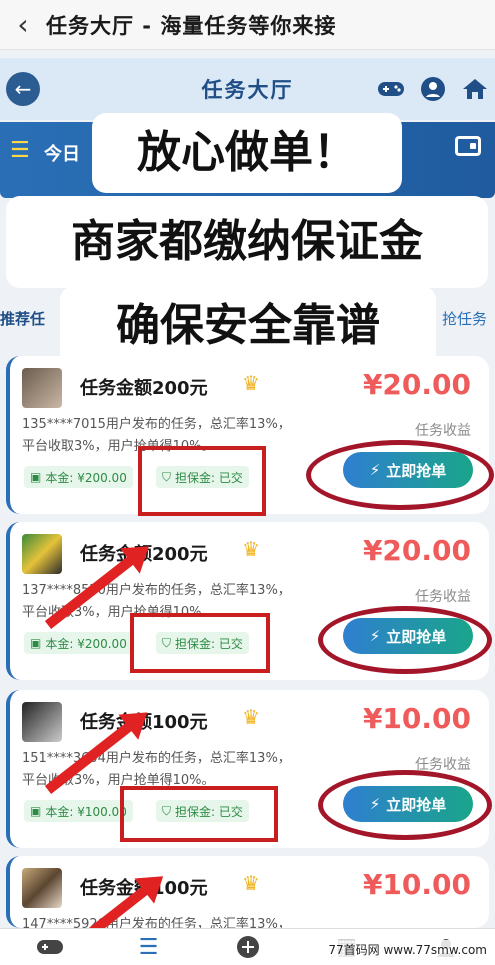  What do you see at coordinates (247, 242) in the screenshot?
I see `caption-2: 商家都缴纳保证金` at bounding box center [247, 242].